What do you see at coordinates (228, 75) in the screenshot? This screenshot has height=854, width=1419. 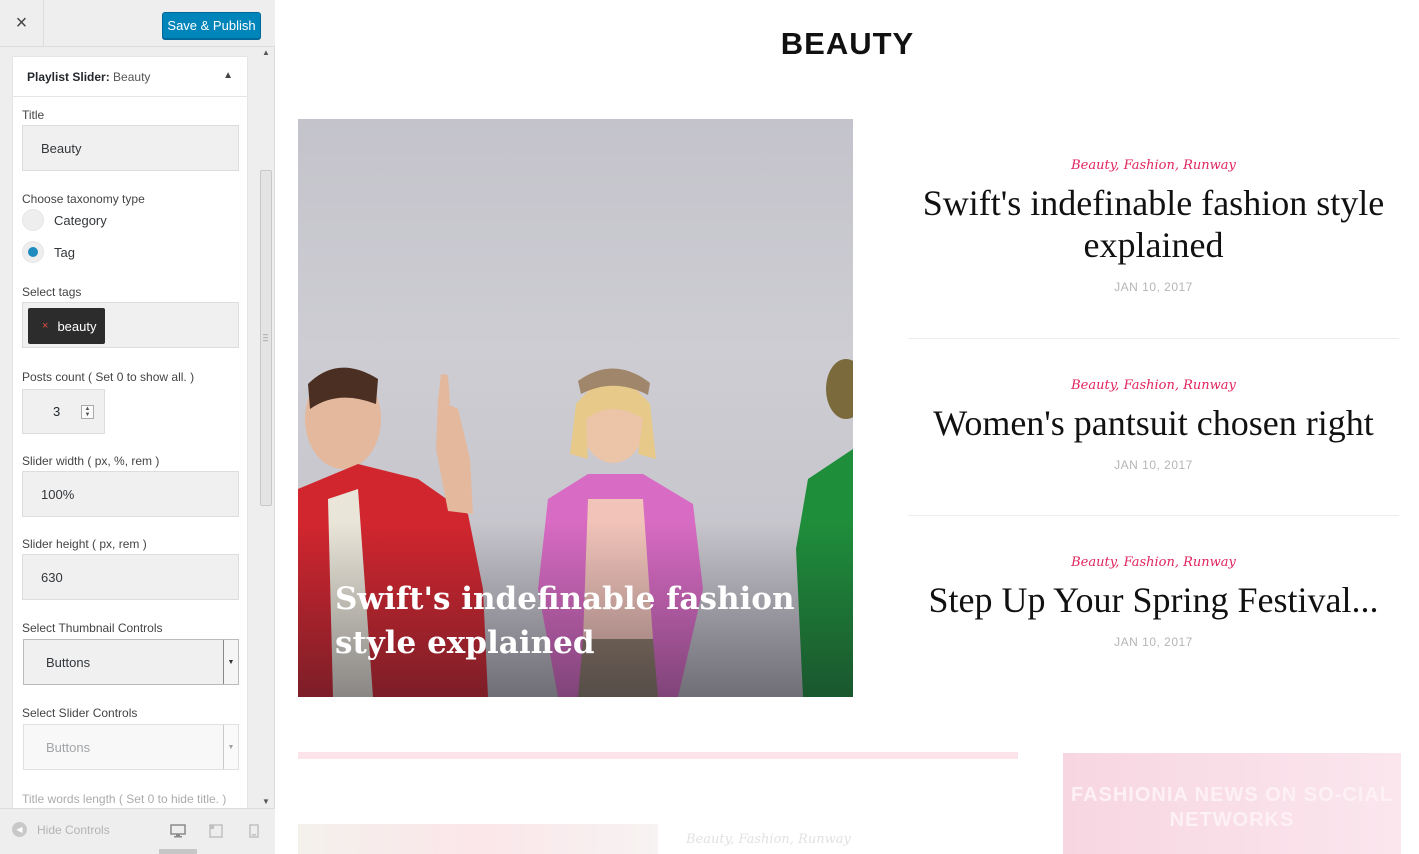 I see `collapse-arrow-icon: ▲` at bounding box center [228, 75].